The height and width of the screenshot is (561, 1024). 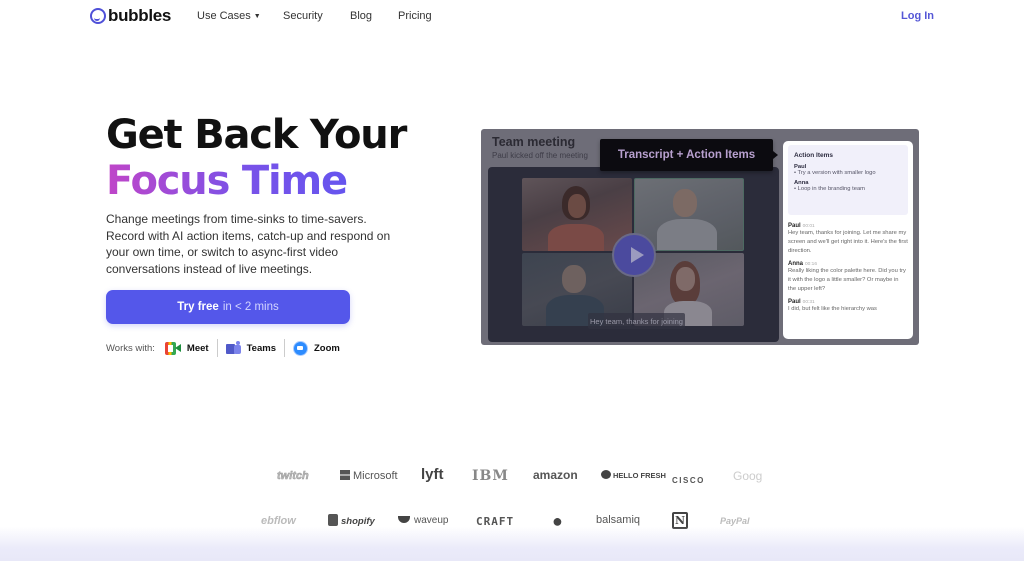 I want to click on brand-name: bubbles, so click(x=140, y=15).